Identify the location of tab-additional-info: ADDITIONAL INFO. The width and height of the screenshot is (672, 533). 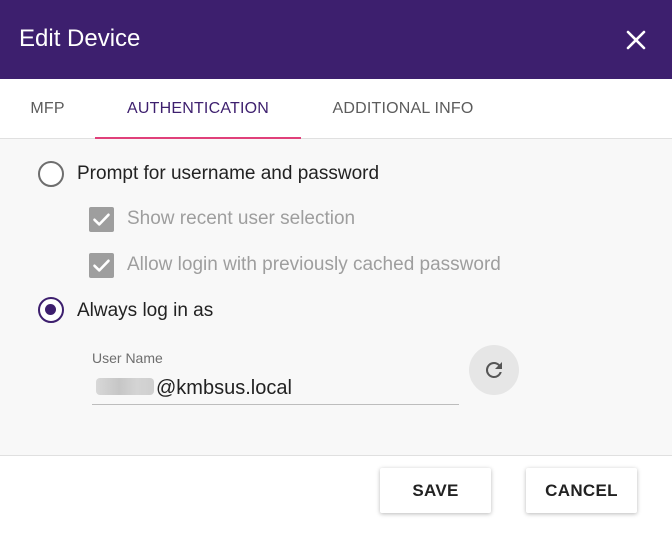
(403, 109).